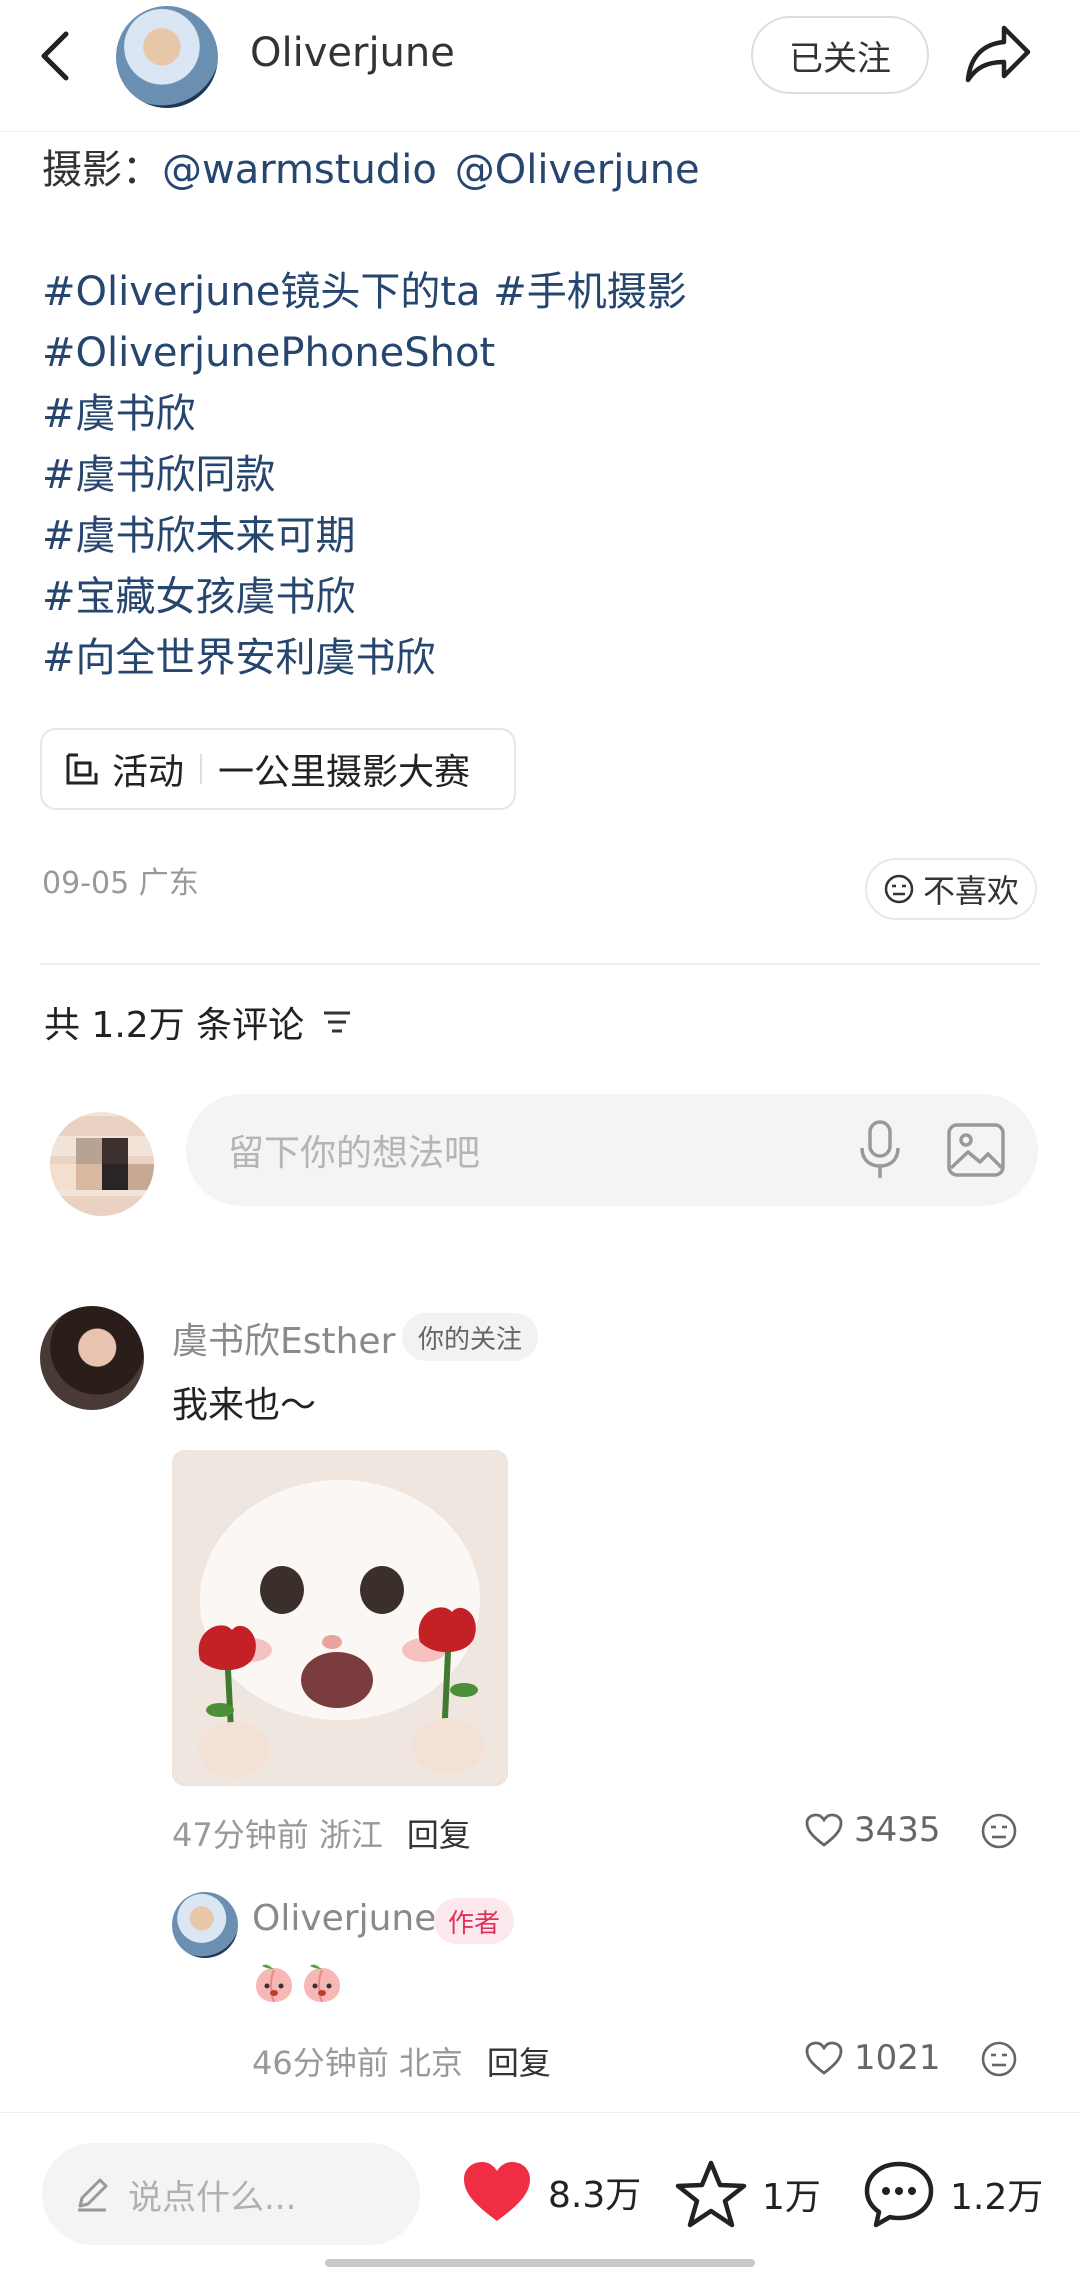 This screenshot has height=2274, width=1080. Describe the element at coordinates (474, 1921) in the screenshot. I see `author-badge: 作者` at that location.